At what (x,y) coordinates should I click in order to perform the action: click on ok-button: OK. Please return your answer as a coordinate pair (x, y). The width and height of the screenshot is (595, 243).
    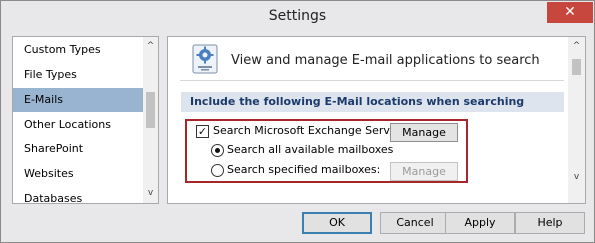
    Looking at the image, I should click on (337, 223).